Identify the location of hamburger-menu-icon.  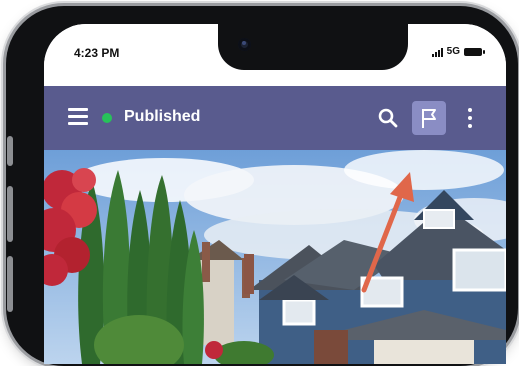
(78, 117).